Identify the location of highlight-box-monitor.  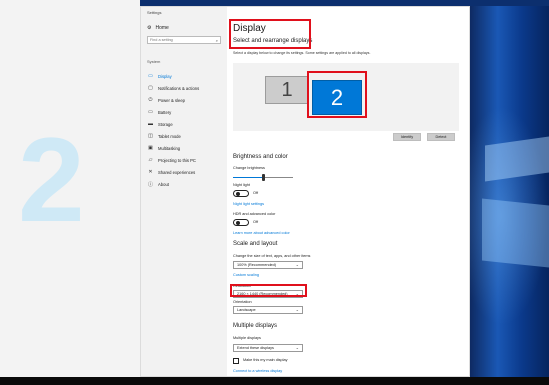
(337, 94).